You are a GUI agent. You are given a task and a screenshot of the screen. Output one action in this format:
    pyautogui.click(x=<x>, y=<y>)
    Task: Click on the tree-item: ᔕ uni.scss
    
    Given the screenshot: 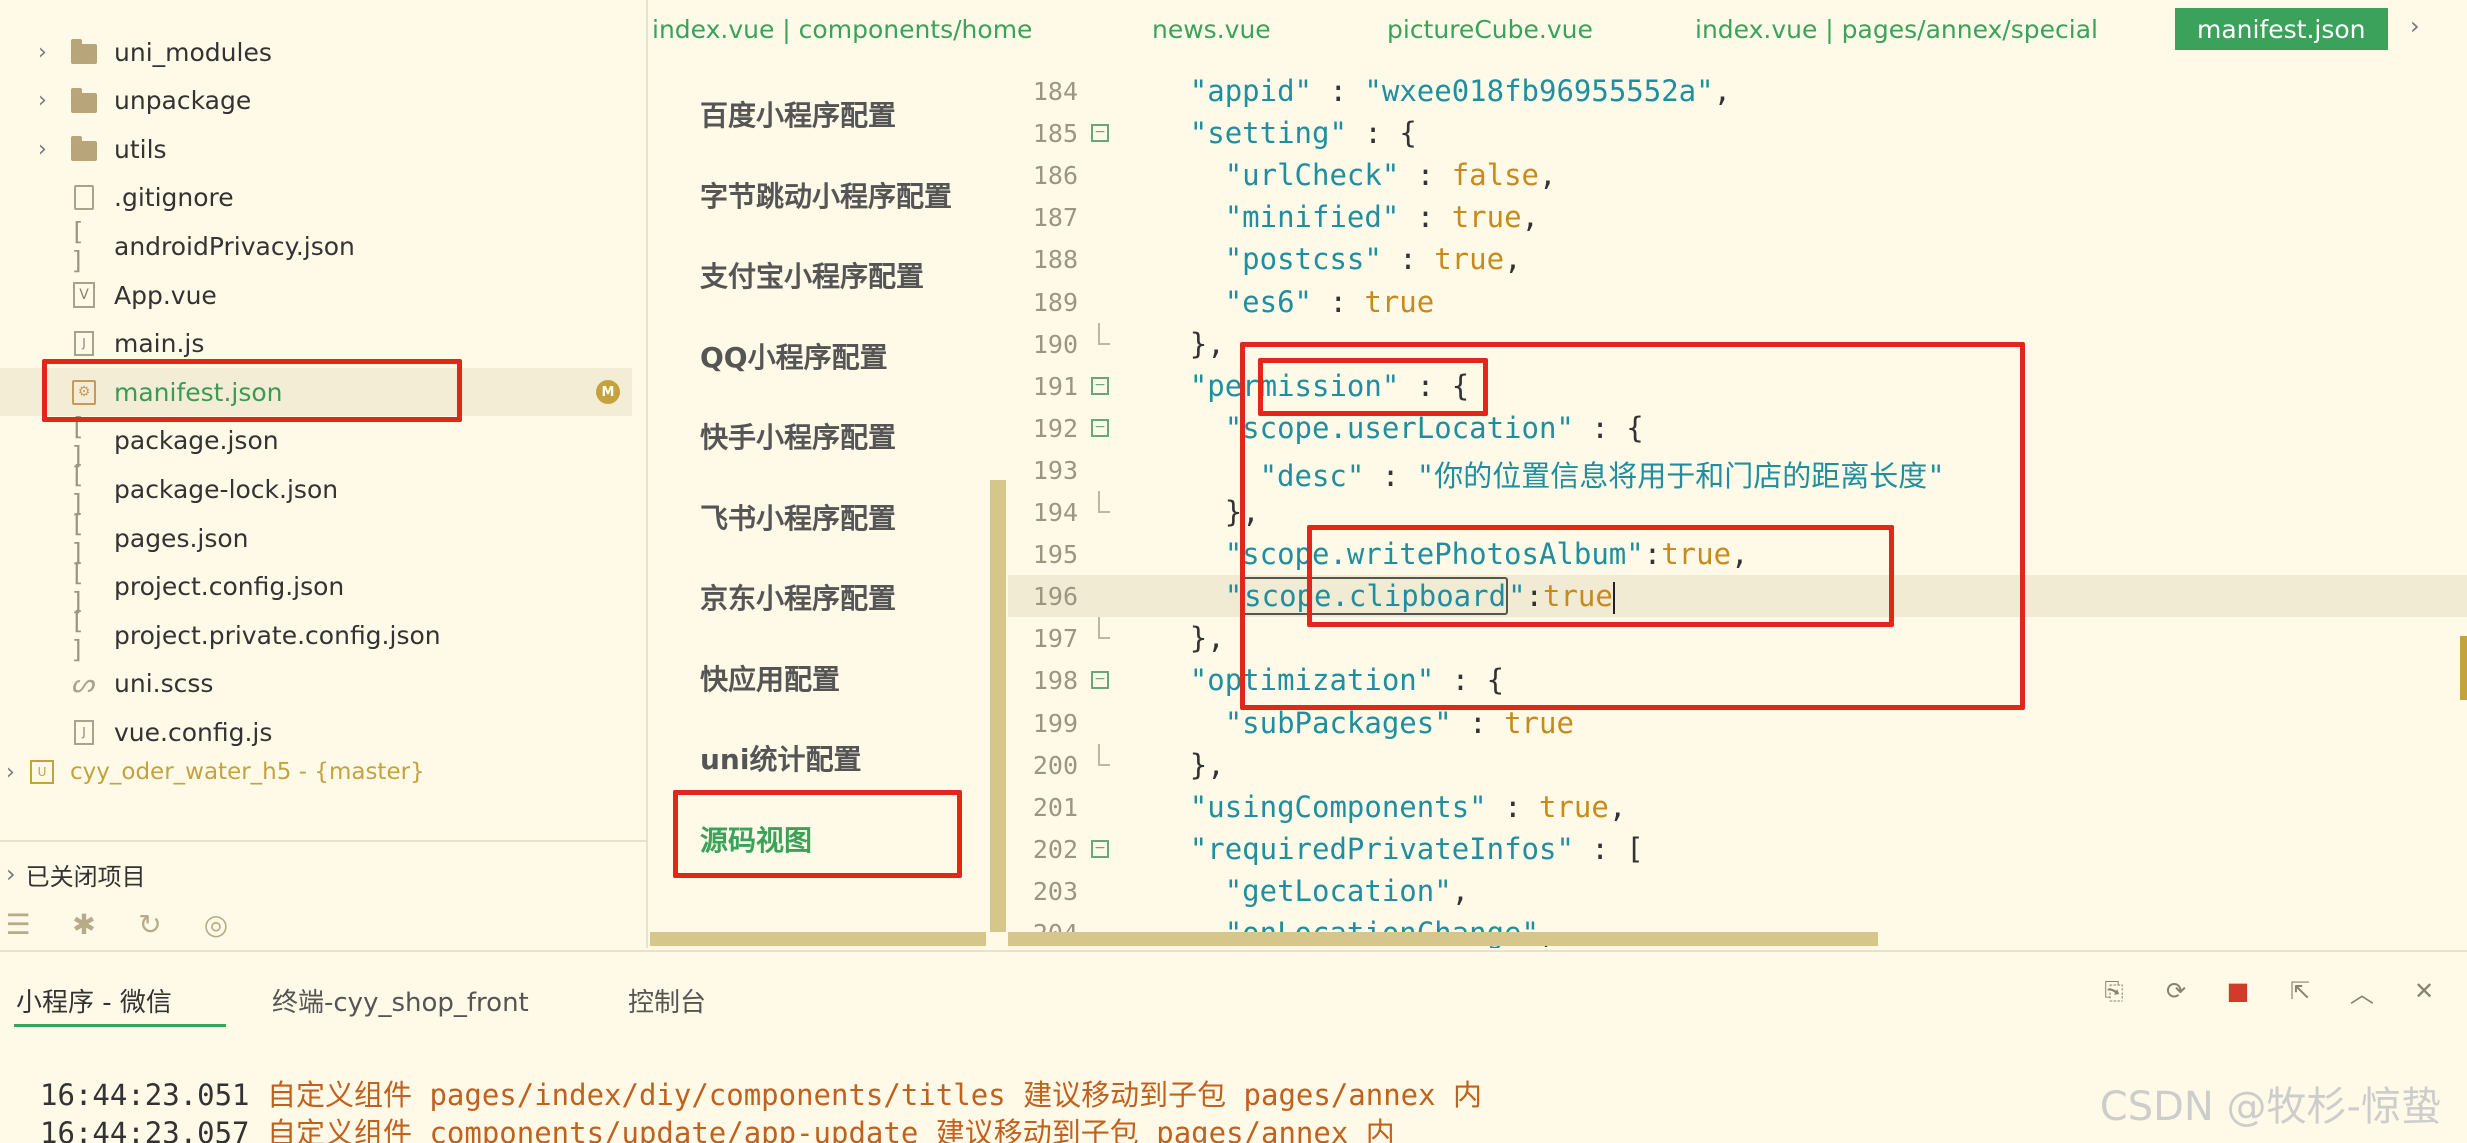 What is the action you would take?
    pyautogui.click(x=316, y=684)
    